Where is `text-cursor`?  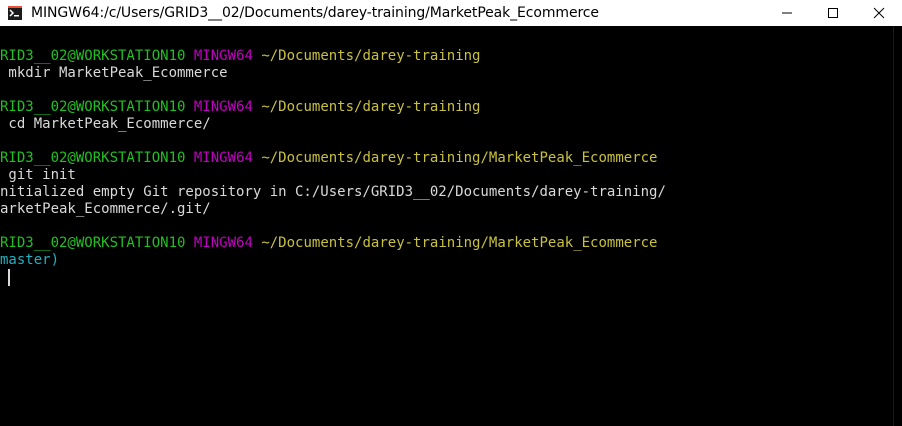
text-cursor is located at coordinates (9, 277).